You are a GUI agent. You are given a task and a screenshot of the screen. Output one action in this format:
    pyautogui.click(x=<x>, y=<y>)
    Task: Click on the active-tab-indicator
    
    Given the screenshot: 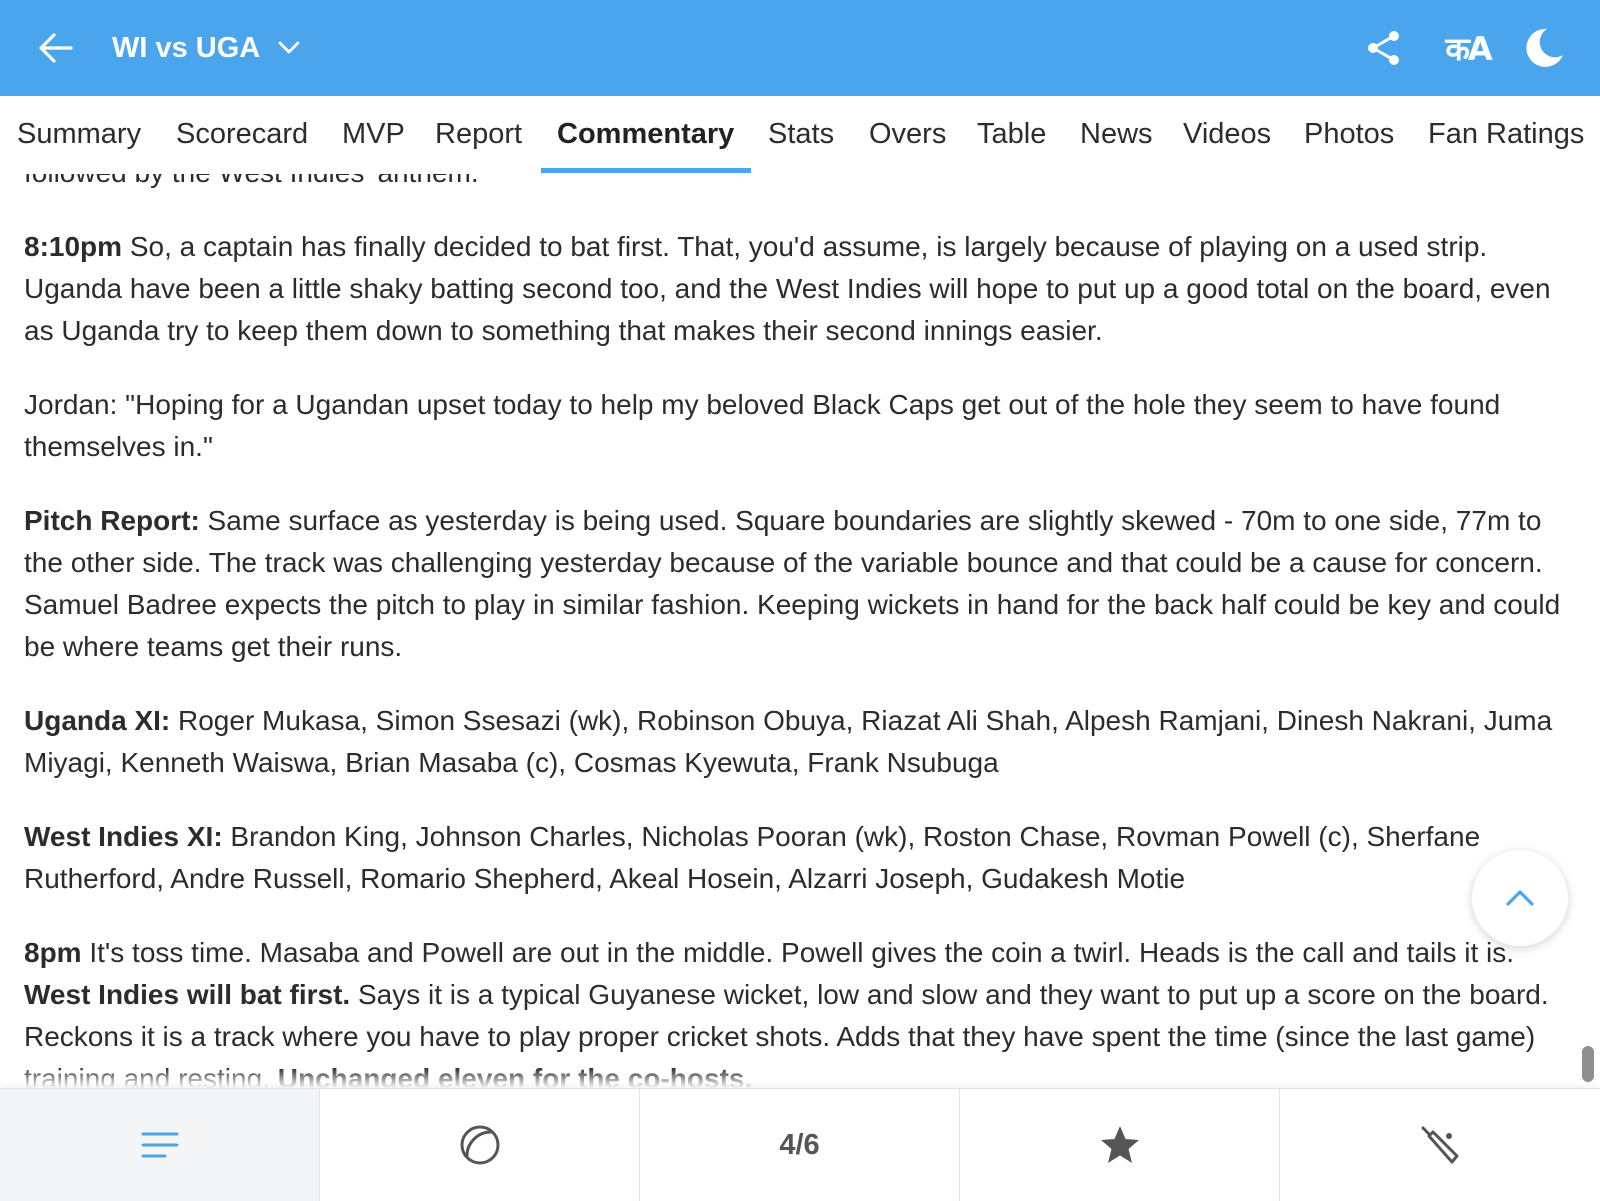 What is the action you would take?
    pyautogui.click(x=646, y=170)
    